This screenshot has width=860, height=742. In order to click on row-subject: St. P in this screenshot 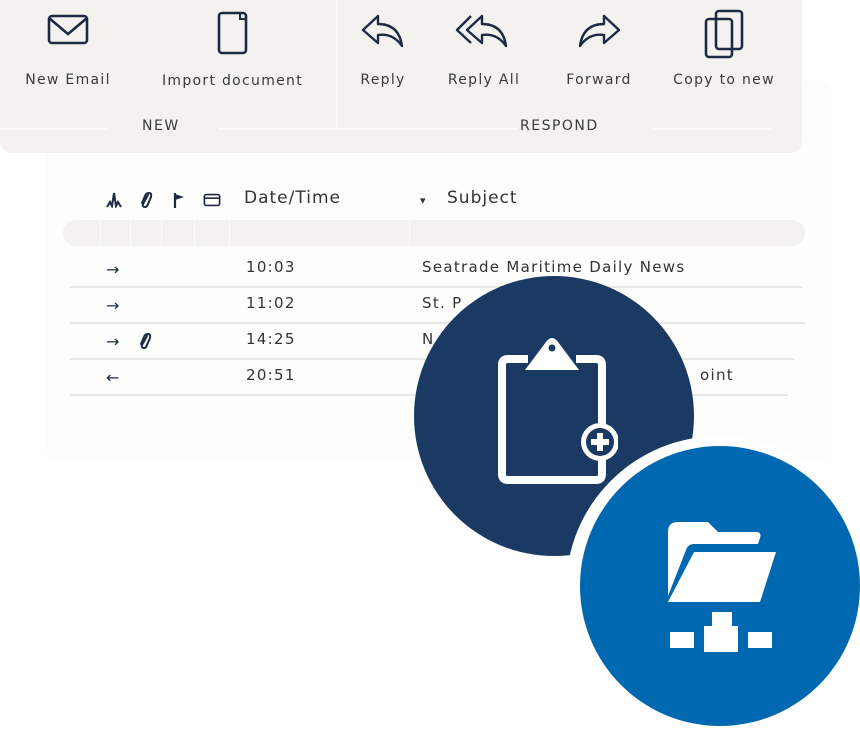, I will do `click(442, 303)`.